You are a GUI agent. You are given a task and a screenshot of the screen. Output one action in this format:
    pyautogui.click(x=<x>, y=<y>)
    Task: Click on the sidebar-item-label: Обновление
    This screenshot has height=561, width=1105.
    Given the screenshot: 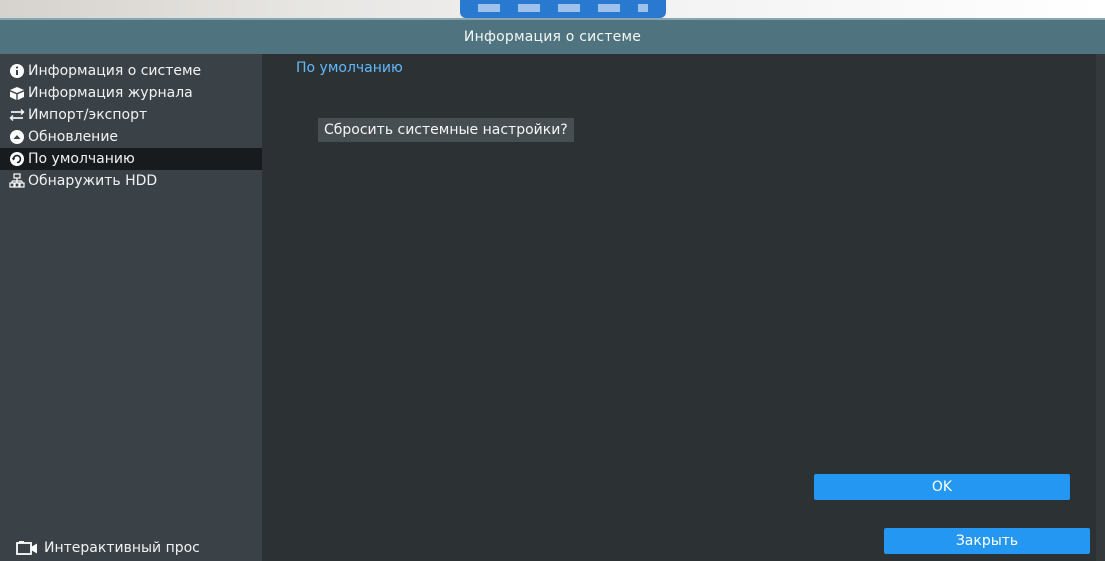 What is the action you would take?
    pyautogui.click(x=73, y=137)
    